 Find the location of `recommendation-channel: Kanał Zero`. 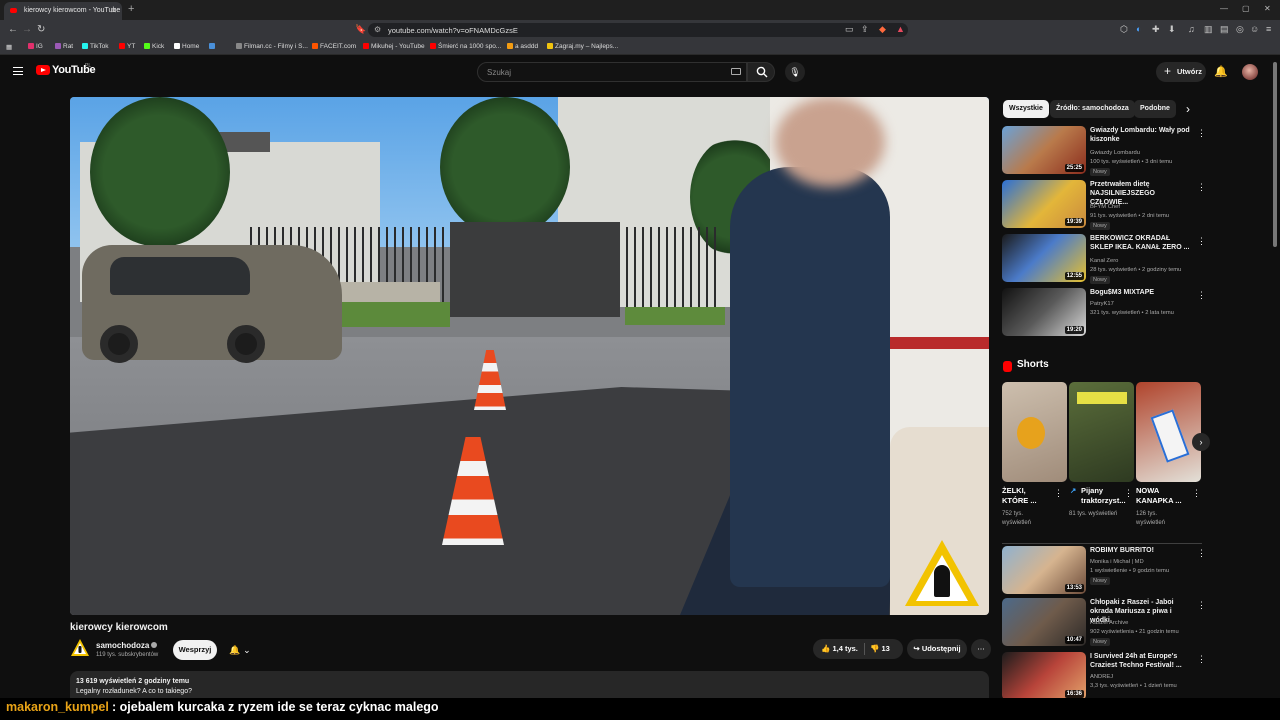

recommendation-channel: Kanał Zero is located at coordinates (1104, 261).